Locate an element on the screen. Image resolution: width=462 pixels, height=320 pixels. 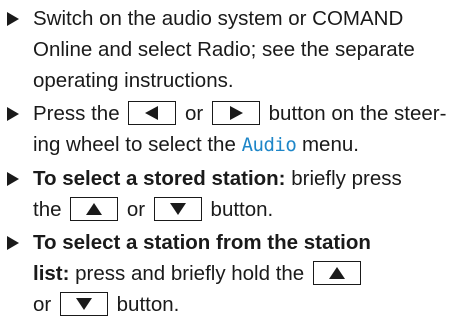
step-text: briefly press is located at coordinates (346, 178).